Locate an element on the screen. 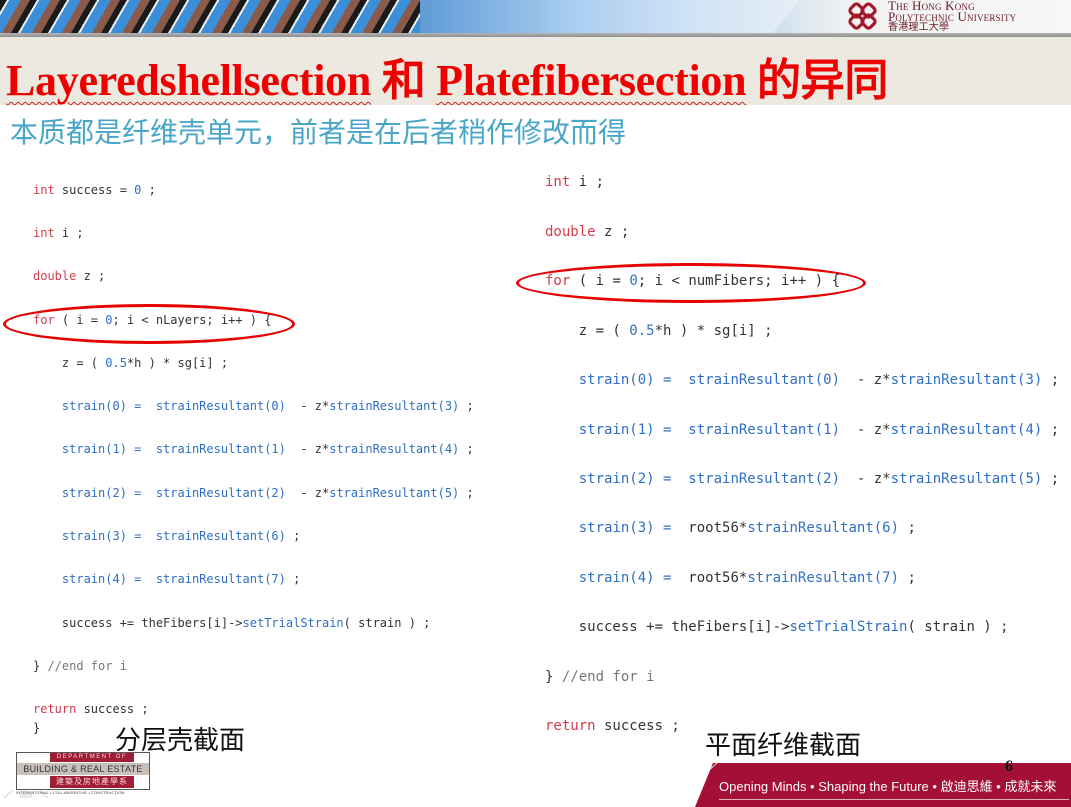 The image size is (1071, 807). department-name-zh: 建築及房地產學系 is located at coordinates (92, 782).